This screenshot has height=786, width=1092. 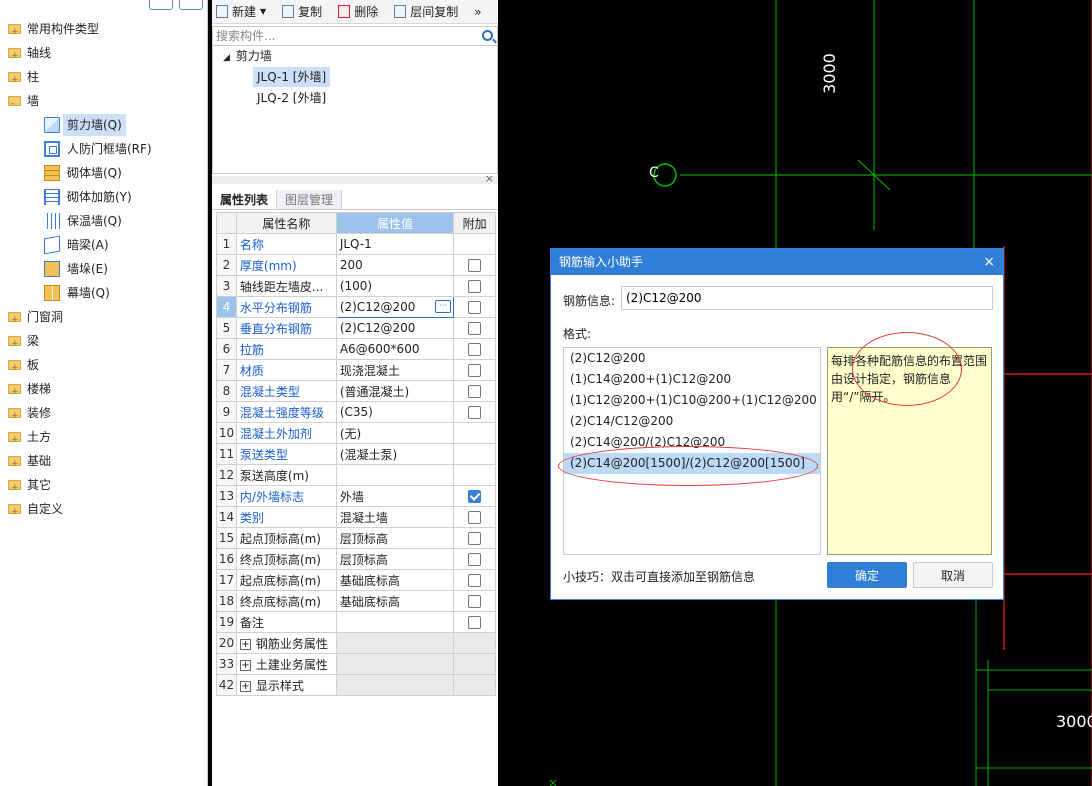 What do you see at coordinates (692, 358) in the screenshot?
I see `format-item: (2)C12@200` at bounding box center [692, 358].